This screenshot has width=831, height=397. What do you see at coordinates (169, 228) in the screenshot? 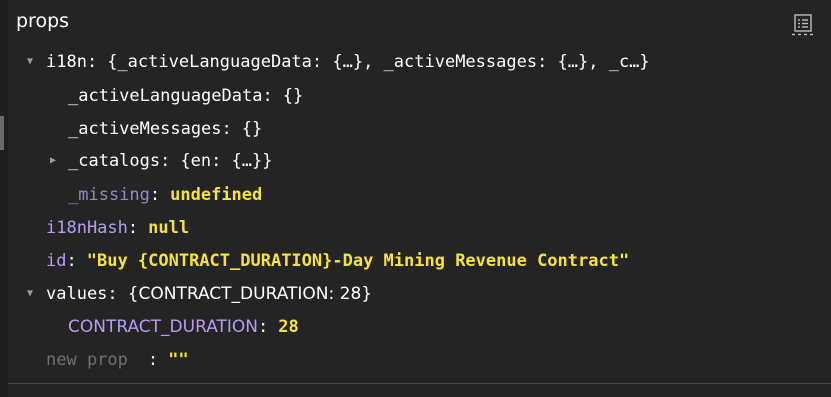
I see `prop-value: null` at bounding box center [169, 228].